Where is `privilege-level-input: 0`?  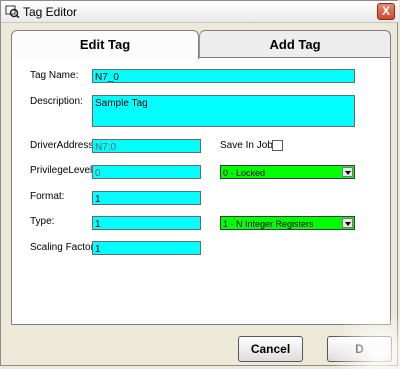
privilege-level-input: 0 is located at coordinates (146, 172).